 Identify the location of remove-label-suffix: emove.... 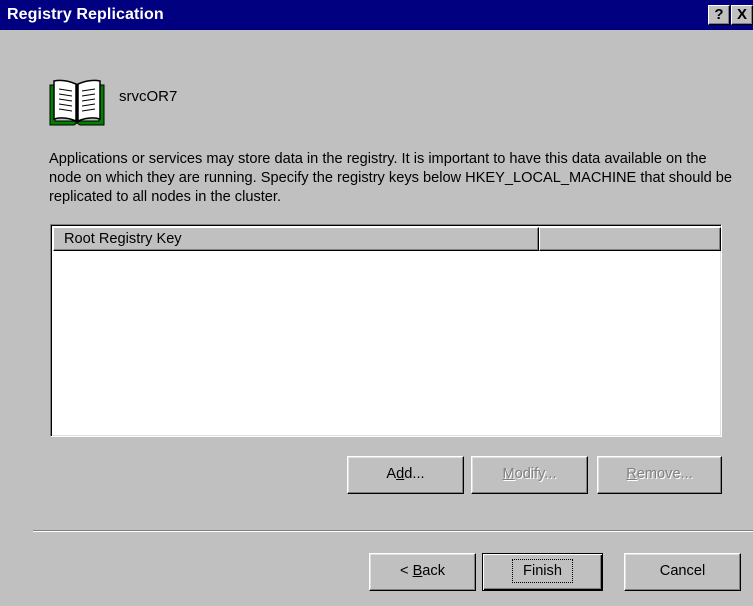
(664, 474).